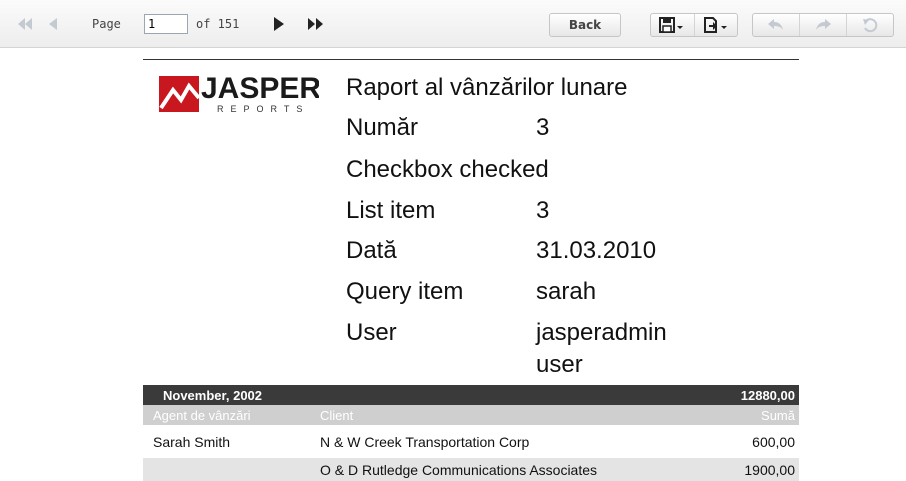 This screenshot has width=906, height=481. What do you see at coordinates (487, 87) in the screenshot?
I see `report-title: Raport al vânzărilor lunare` at bounding box center [487, 87].